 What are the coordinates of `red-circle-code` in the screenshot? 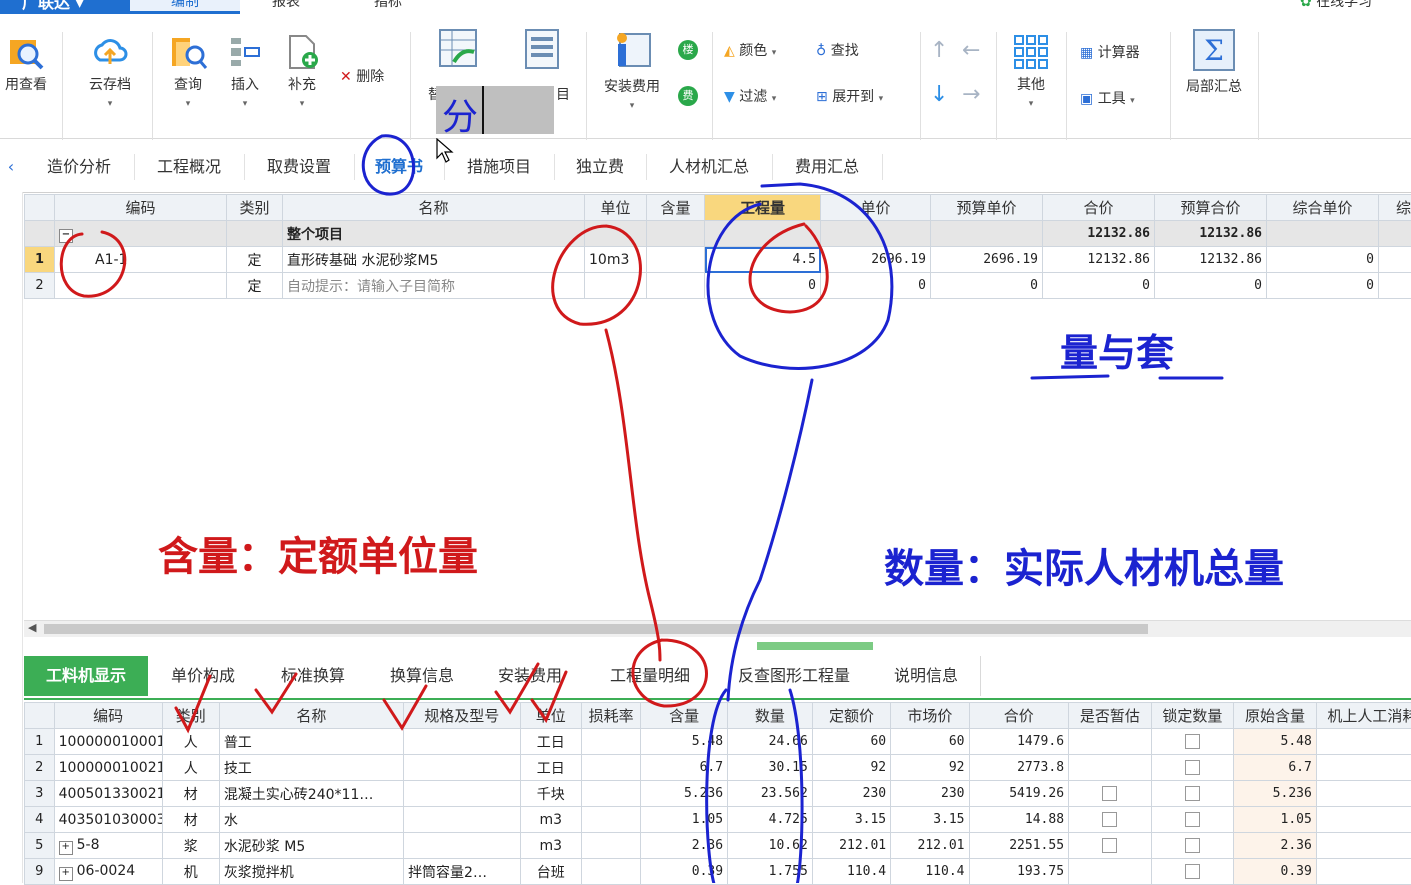 It's located at (93, 264).